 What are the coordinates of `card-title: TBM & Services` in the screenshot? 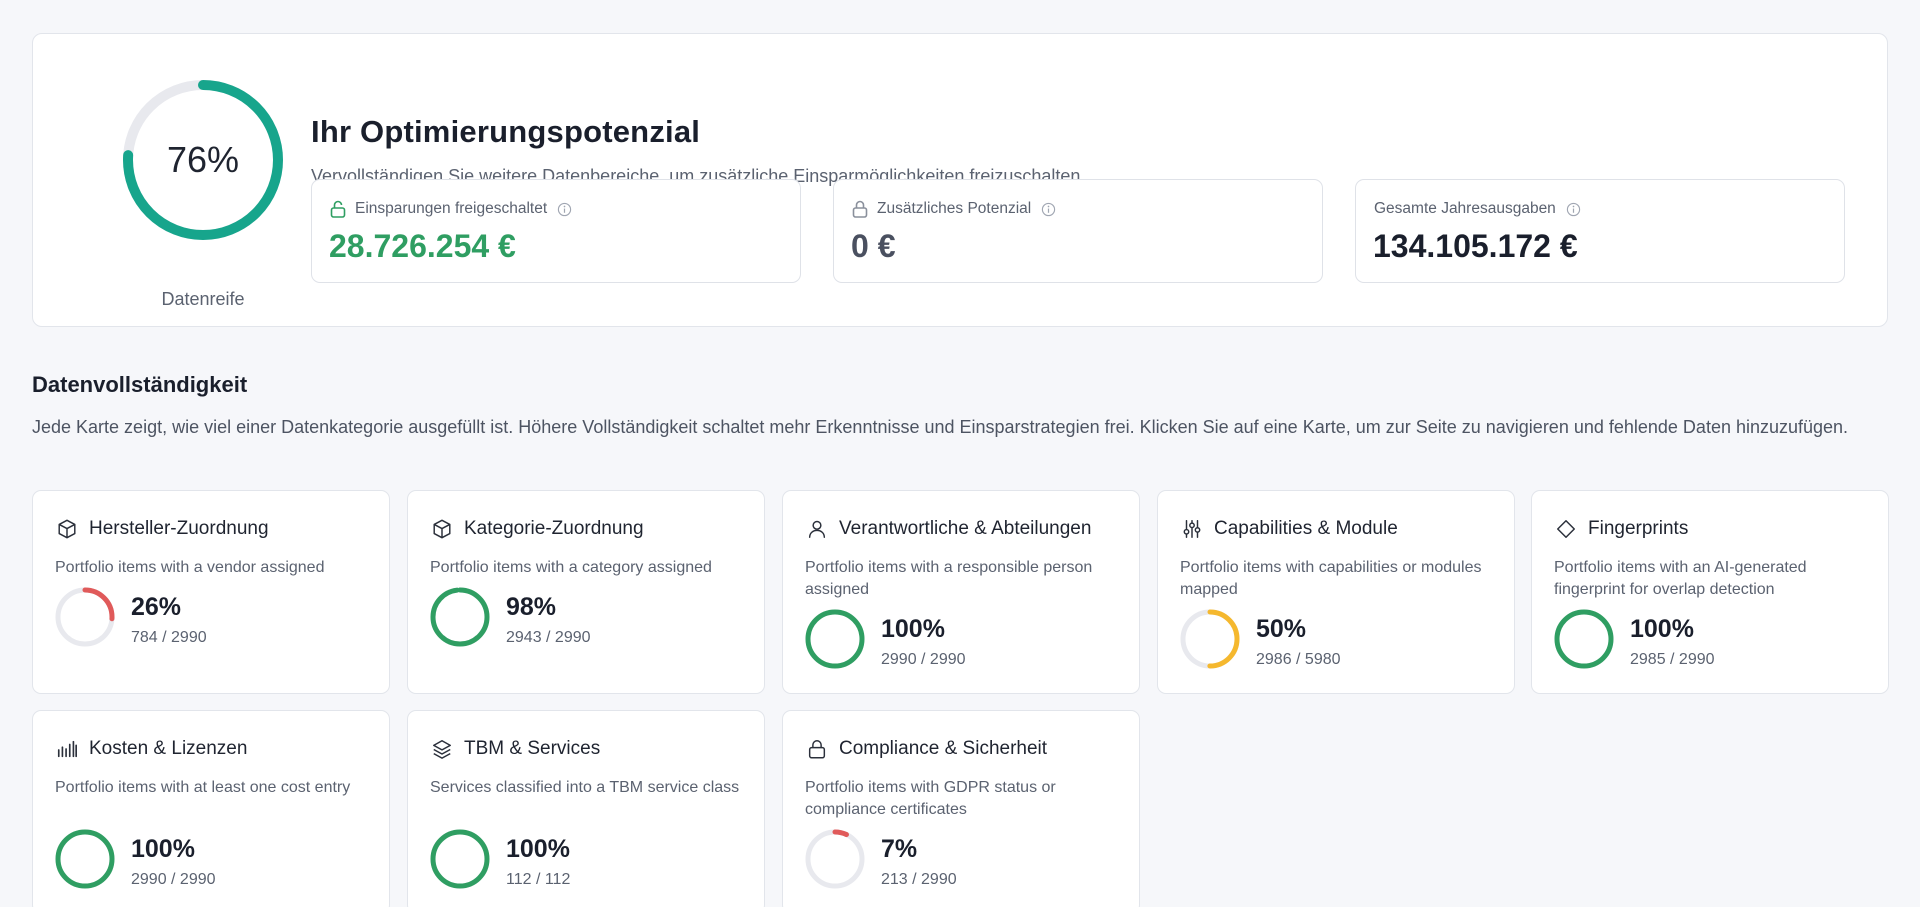 It's located at (532, 748).